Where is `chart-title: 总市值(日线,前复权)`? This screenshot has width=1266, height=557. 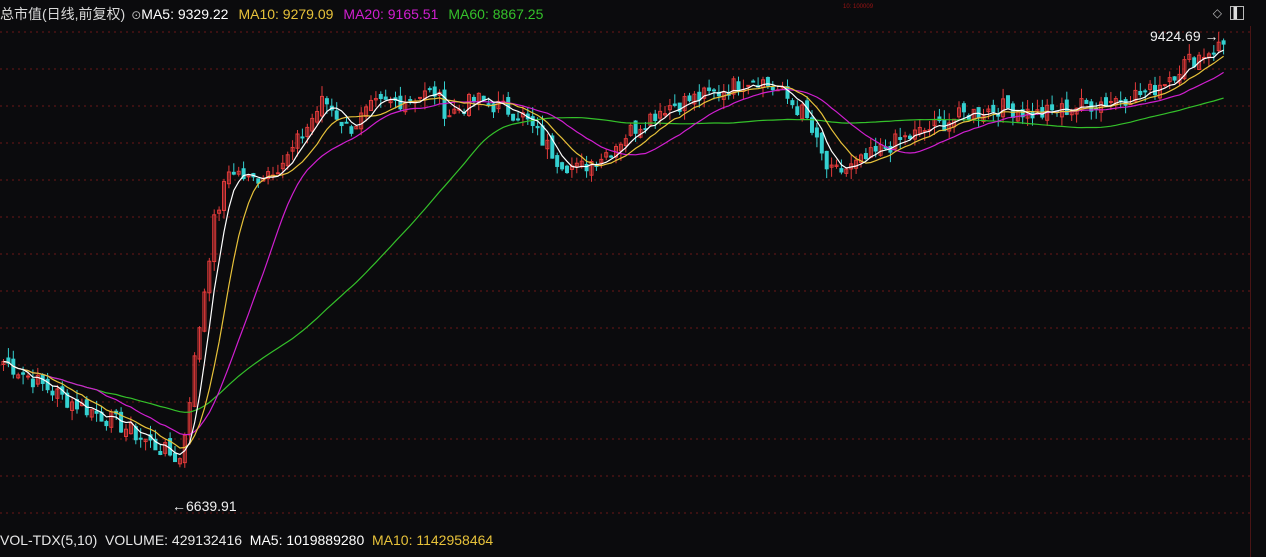 chart-title: 总市值(日线,前复权) is located at coordinates (63, 14).